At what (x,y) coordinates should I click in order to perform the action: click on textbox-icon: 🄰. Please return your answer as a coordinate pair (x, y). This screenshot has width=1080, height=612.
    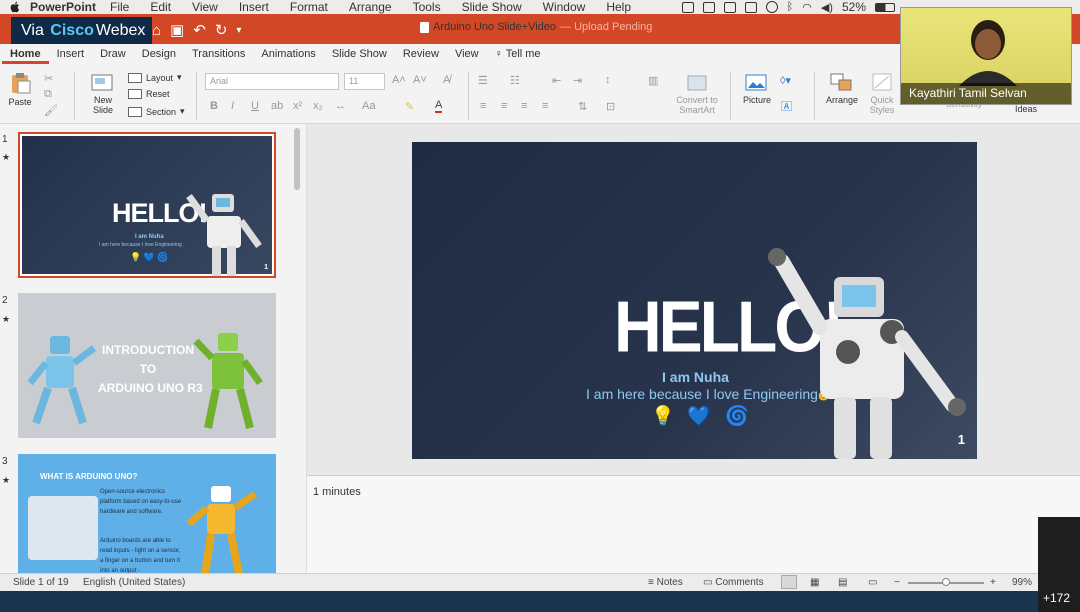
    Looking at the image, I should click on (786, 106).